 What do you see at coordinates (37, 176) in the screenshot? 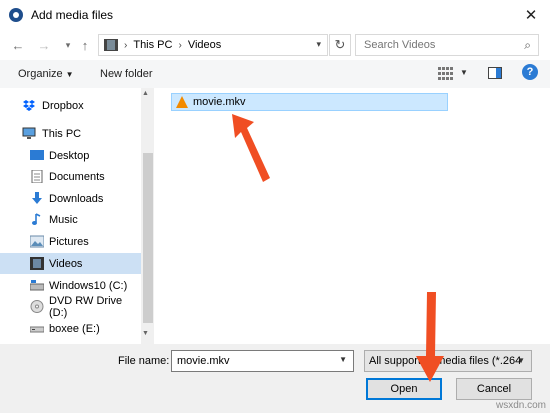
I see `documents-icon` at bounding box center [37, 176].